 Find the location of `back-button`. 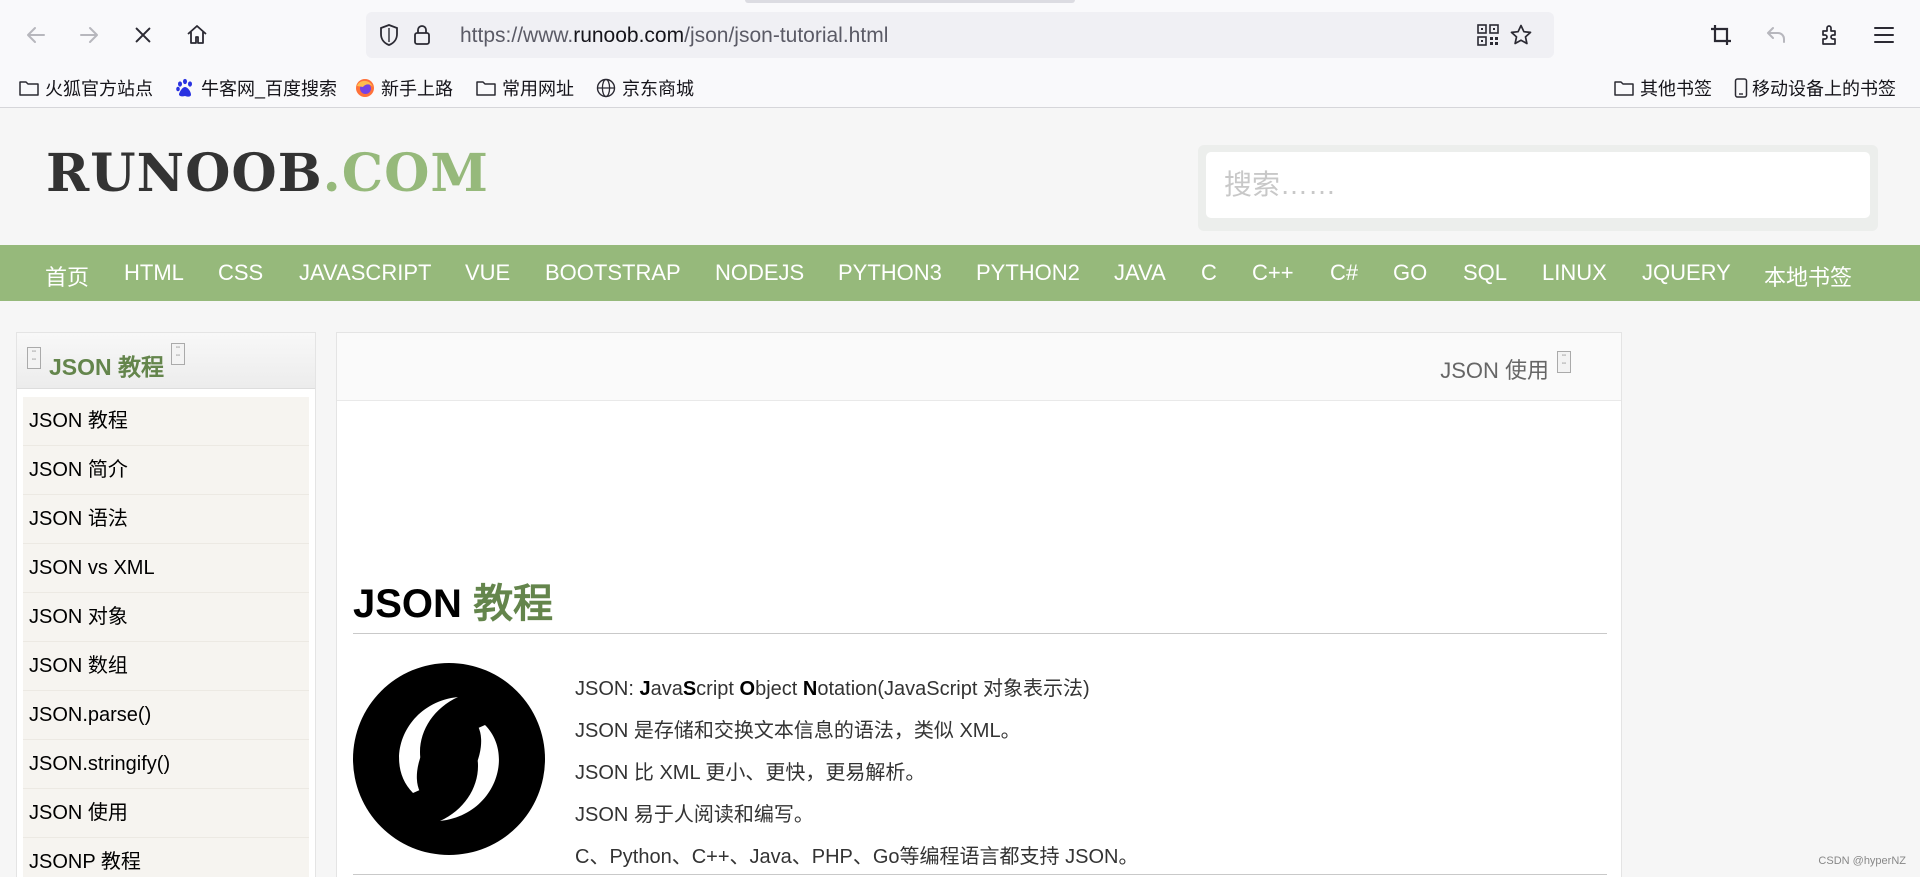

back-button is located at coordinates (36, 35).